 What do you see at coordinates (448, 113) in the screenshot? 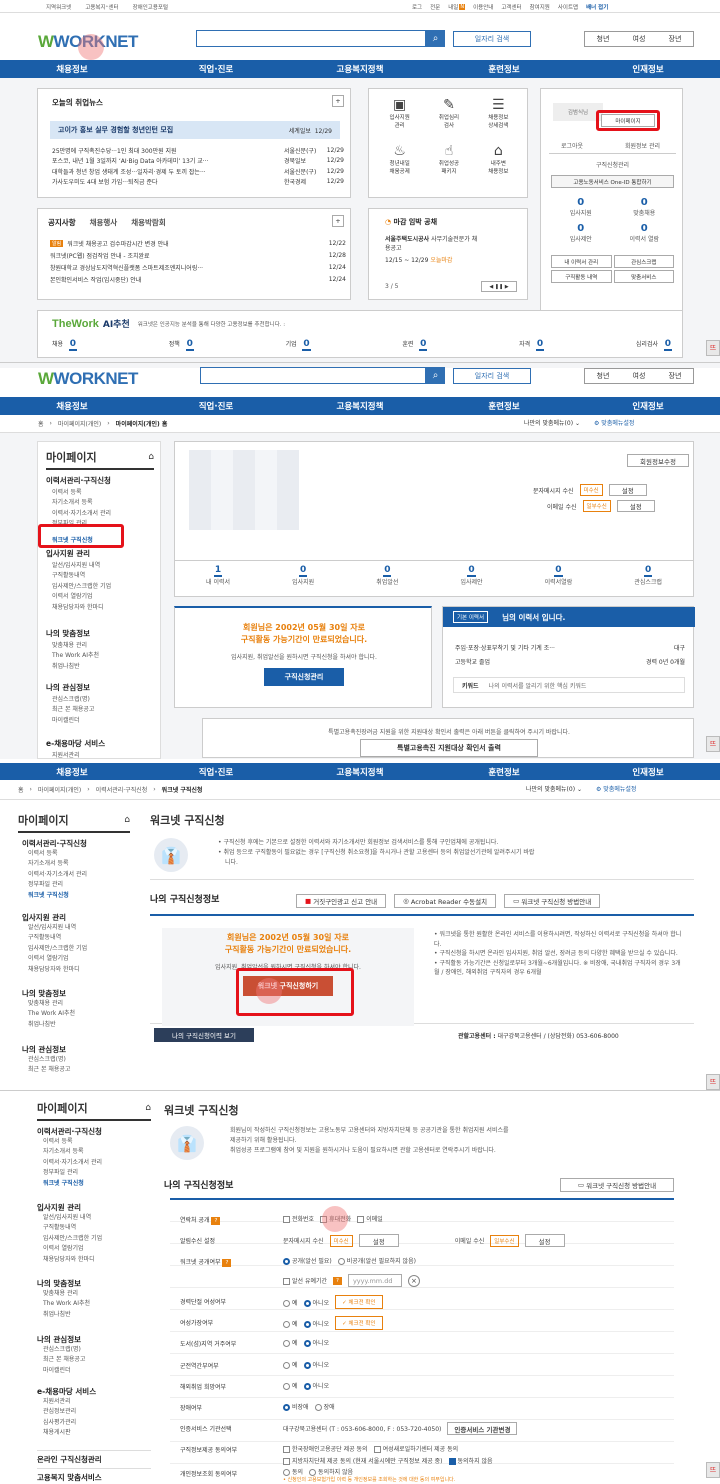
I see `quick-item: ✎ 취업심리 검사` at bounding box center [448, 113].